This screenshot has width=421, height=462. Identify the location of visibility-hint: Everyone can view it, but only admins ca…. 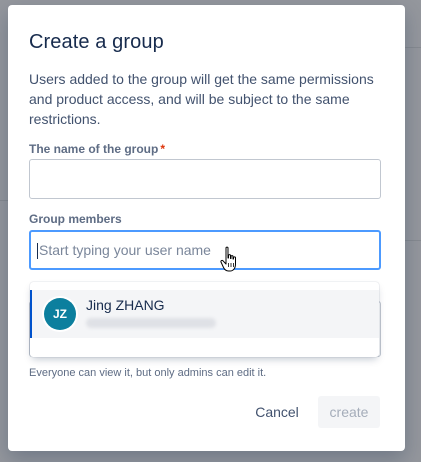
(148, 373).